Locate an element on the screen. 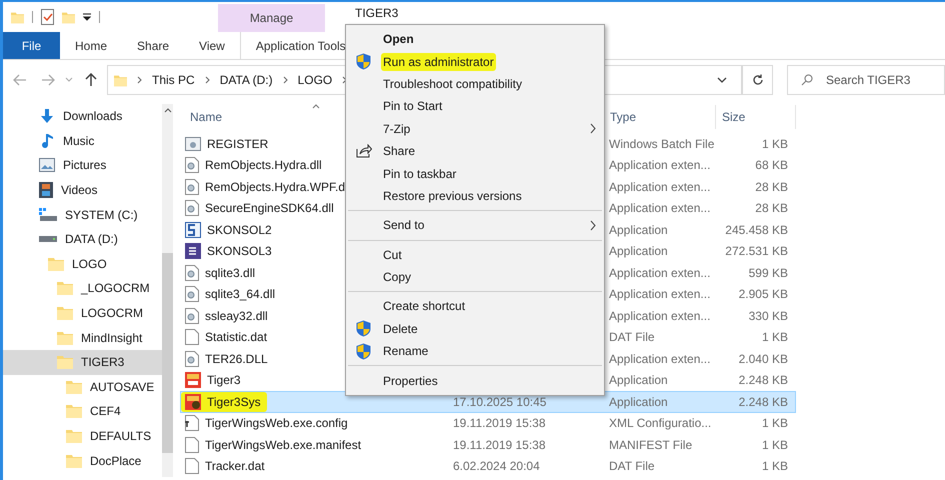 The image size is (945, 480). ribbon-tab: File is located at coordinates (31, 45).